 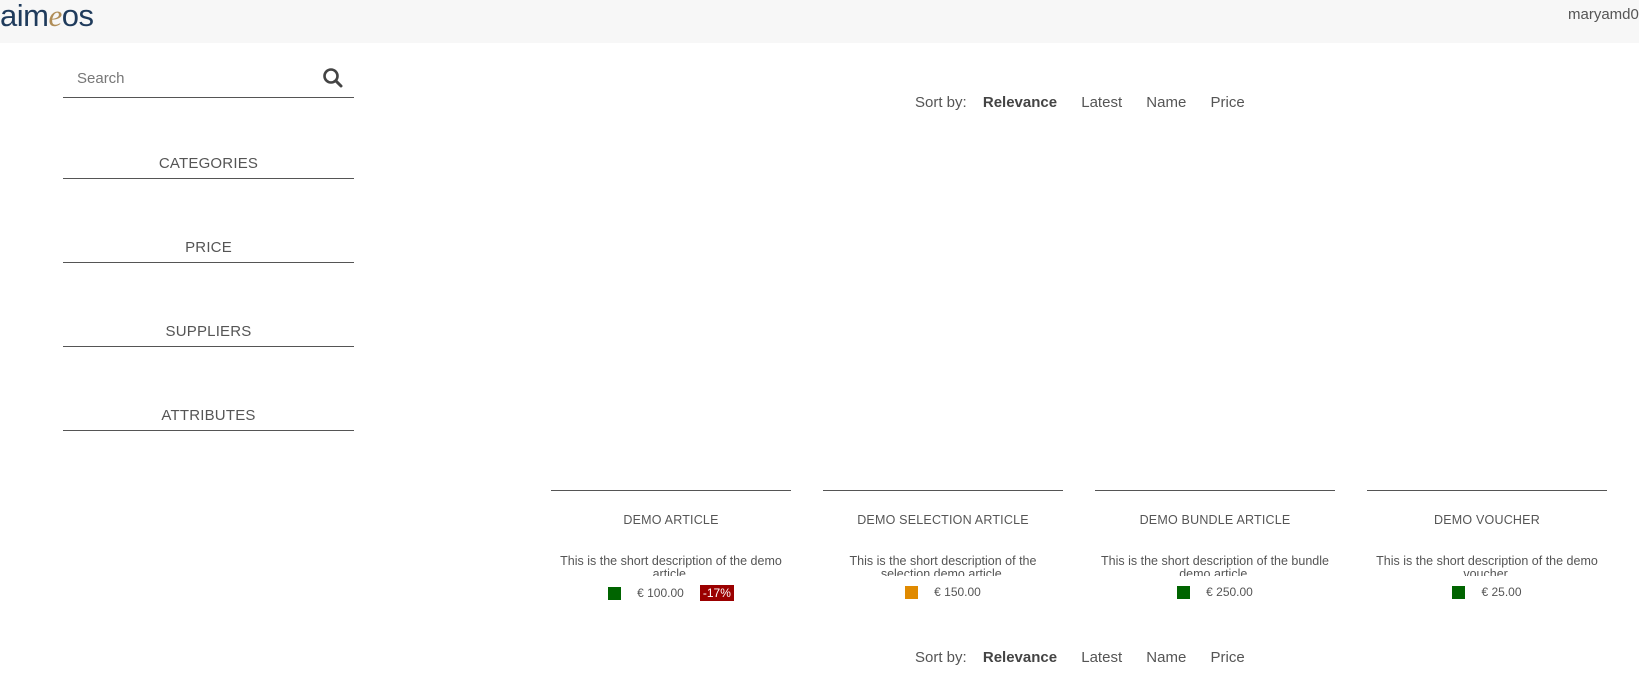 I want to click on logo-text-start: aim, so click(x=24, y=16).